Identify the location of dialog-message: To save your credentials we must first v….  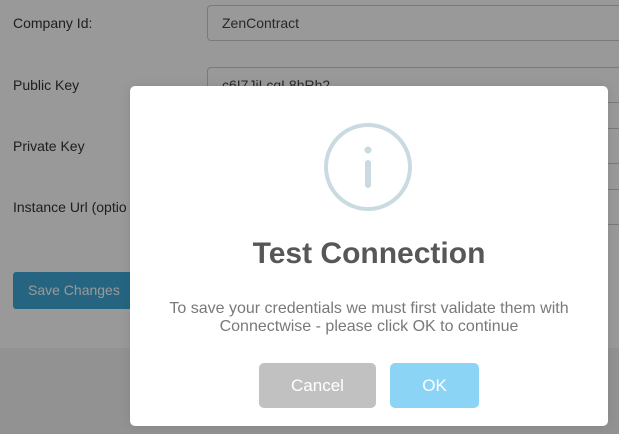
(369, 318).